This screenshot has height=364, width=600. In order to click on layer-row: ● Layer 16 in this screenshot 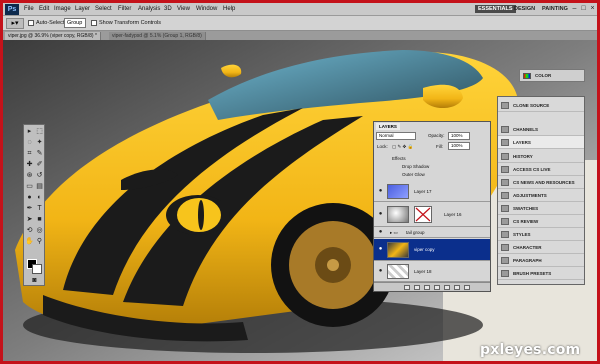, I will do `click(432, 215)`.